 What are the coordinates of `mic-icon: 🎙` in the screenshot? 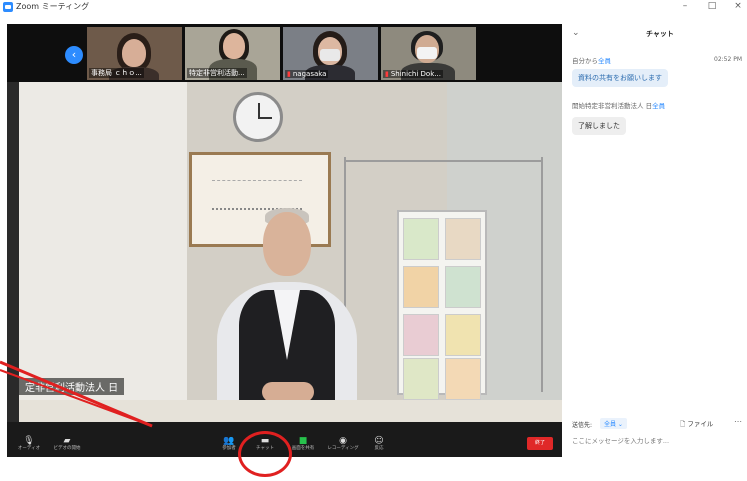 It's located at (29, 441).